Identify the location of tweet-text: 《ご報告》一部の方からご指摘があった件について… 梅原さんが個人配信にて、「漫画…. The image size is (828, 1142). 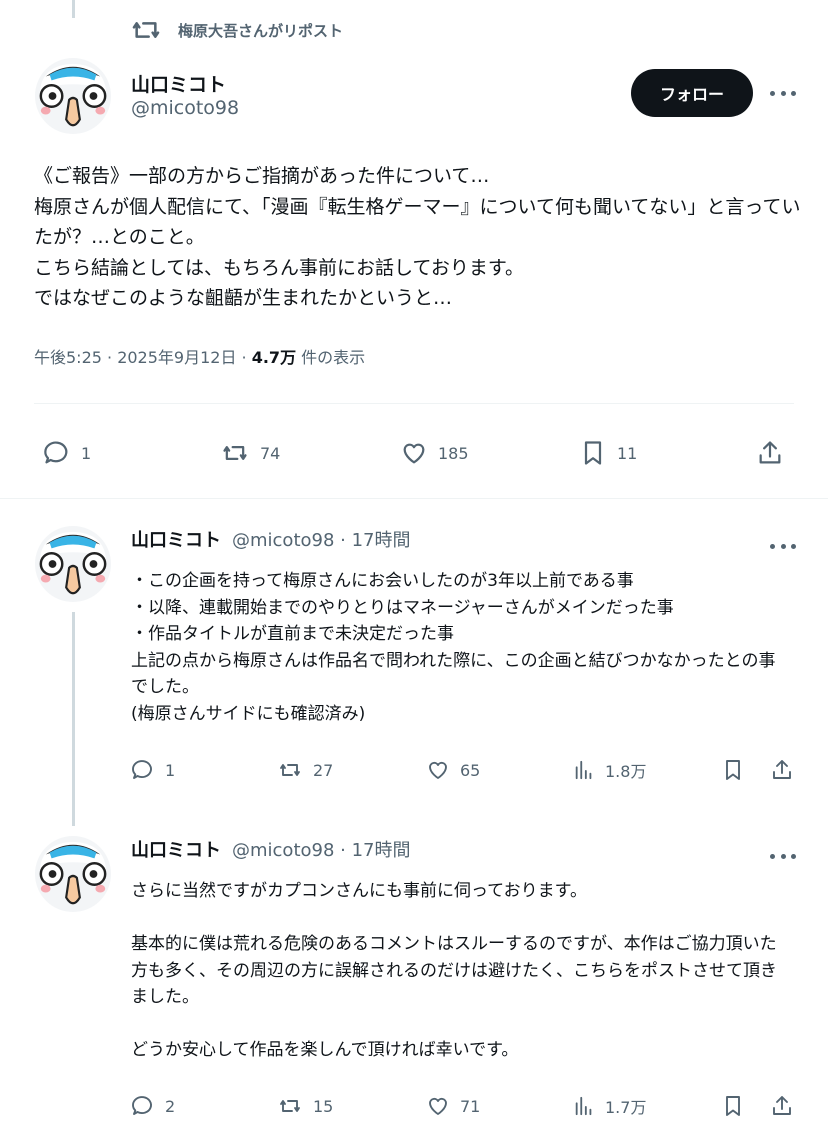
(417, 237).